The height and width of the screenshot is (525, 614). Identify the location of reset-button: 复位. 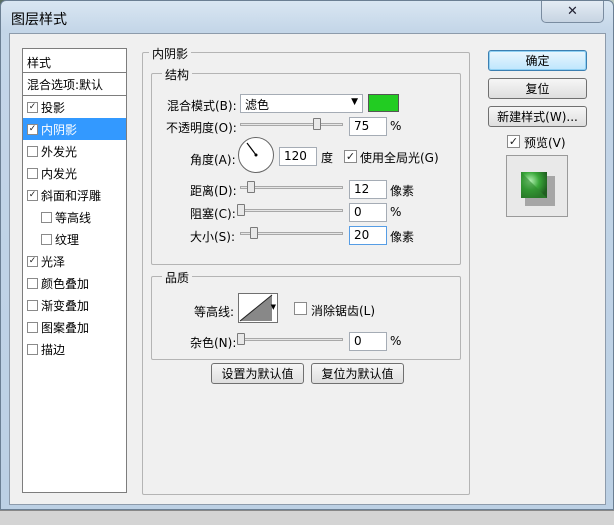
(537, 88).